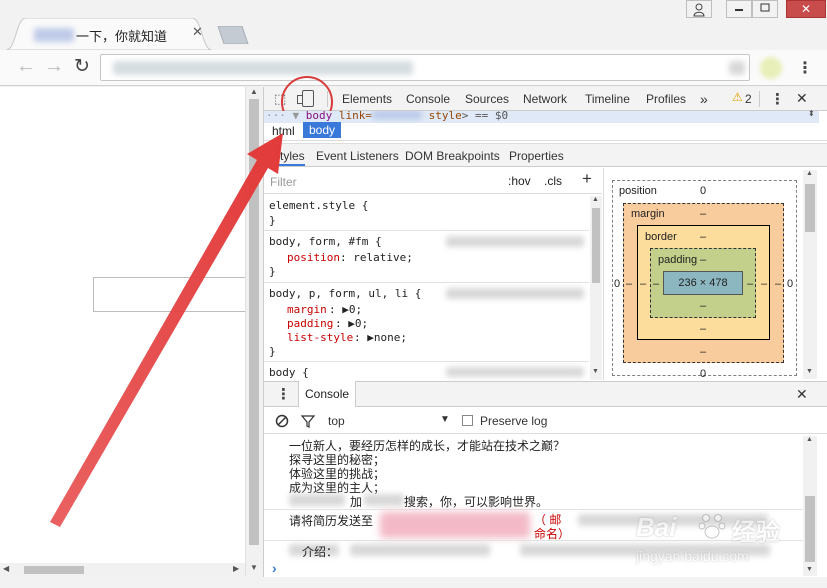 This screenshot has height=588, width=827. Describe the element at coordinates (515, 241) in the screenshot. I see `rule1-source-link` at that location.